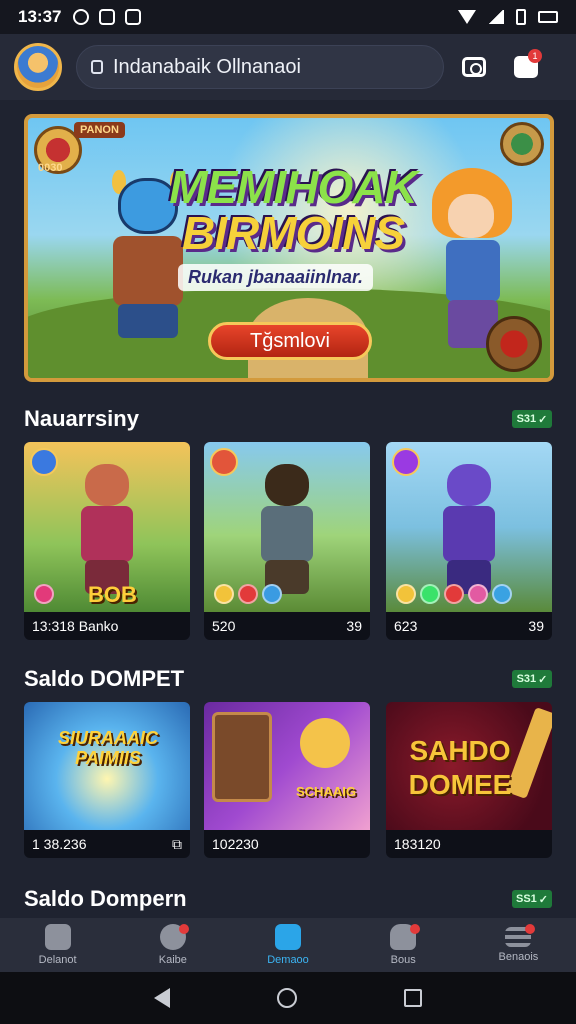 This screenshot has height=1024, width=576. What do you see at coordinates (288, 17) in the screenshot?
I see `status-bar: 13:37` at bounding box center [288, 17].